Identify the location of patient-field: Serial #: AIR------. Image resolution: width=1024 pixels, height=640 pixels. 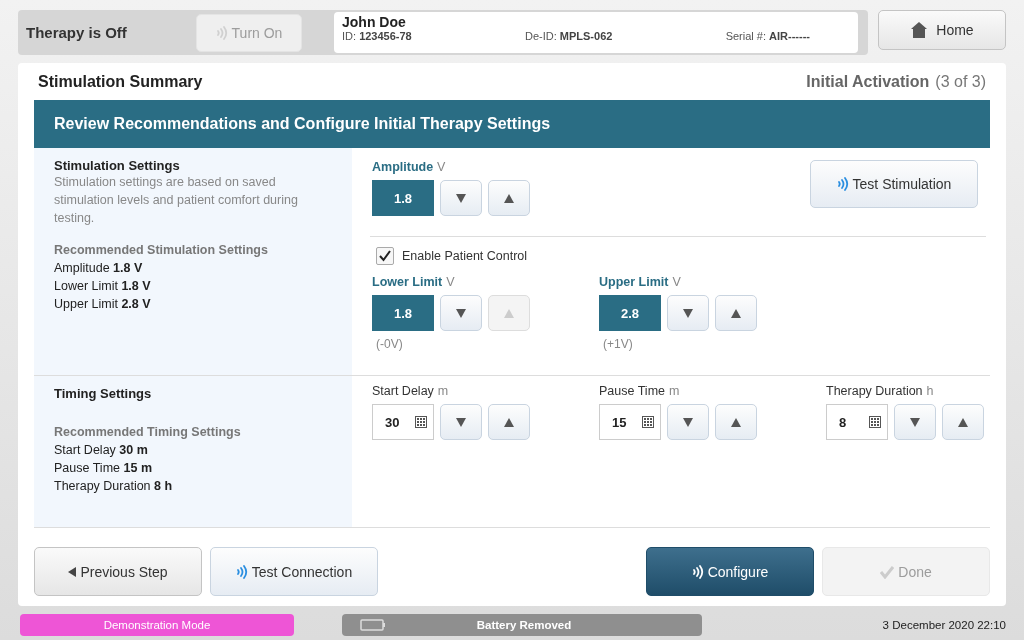
(767, 36).